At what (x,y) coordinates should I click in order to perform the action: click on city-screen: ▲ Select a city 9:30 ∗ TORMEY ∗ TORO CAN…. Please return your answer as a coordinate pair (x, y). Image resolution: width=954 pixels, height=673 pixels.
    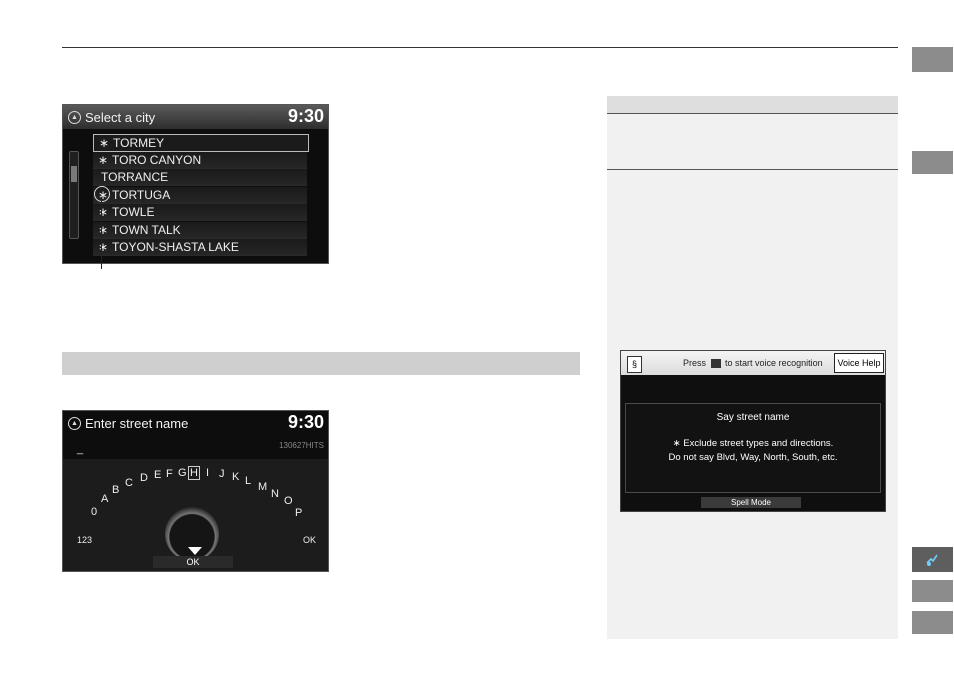
    Looking at the image, I should click on (195, 184).